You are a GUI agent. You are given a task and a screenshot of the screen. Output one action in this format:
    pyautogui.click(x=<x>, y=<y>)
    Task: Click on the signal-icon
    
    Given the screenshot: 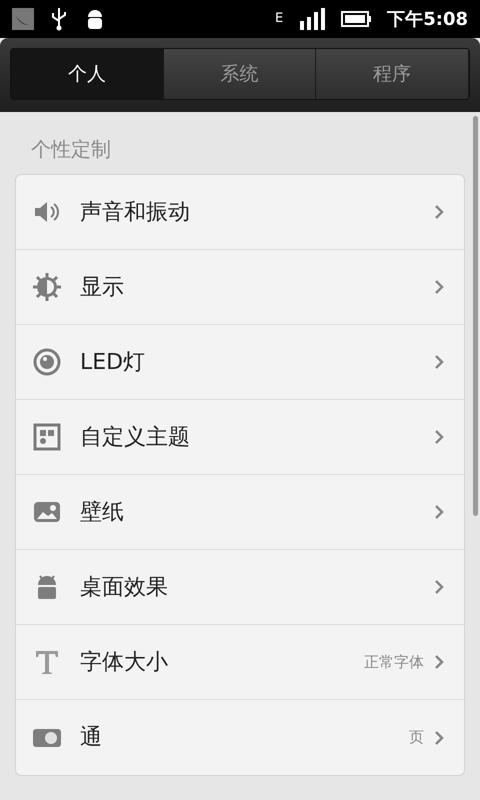 What is the action you would take?
    pyautogui.click(x=312, y=19)
    